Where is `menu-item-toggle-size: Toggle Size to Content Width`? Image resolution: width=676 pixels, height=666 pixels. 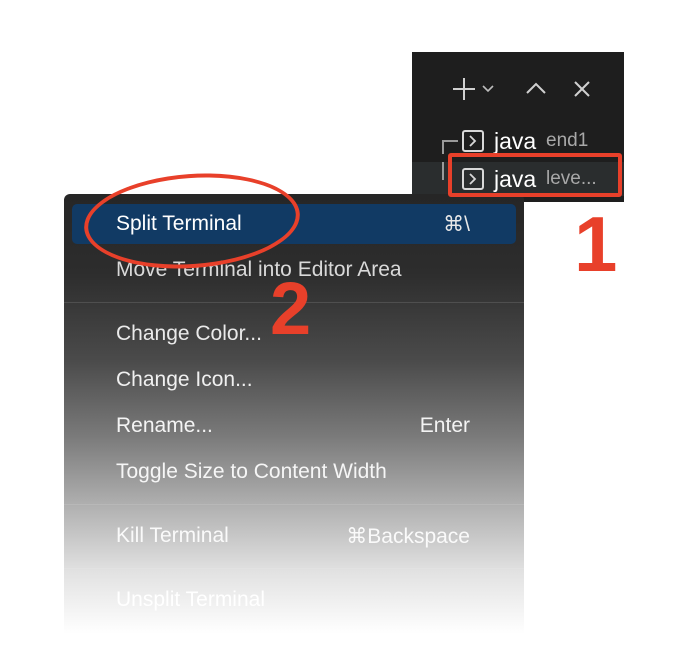 menu-item-toggle-size: Toggle Size to Content Width is located at coordinates (294, 472).